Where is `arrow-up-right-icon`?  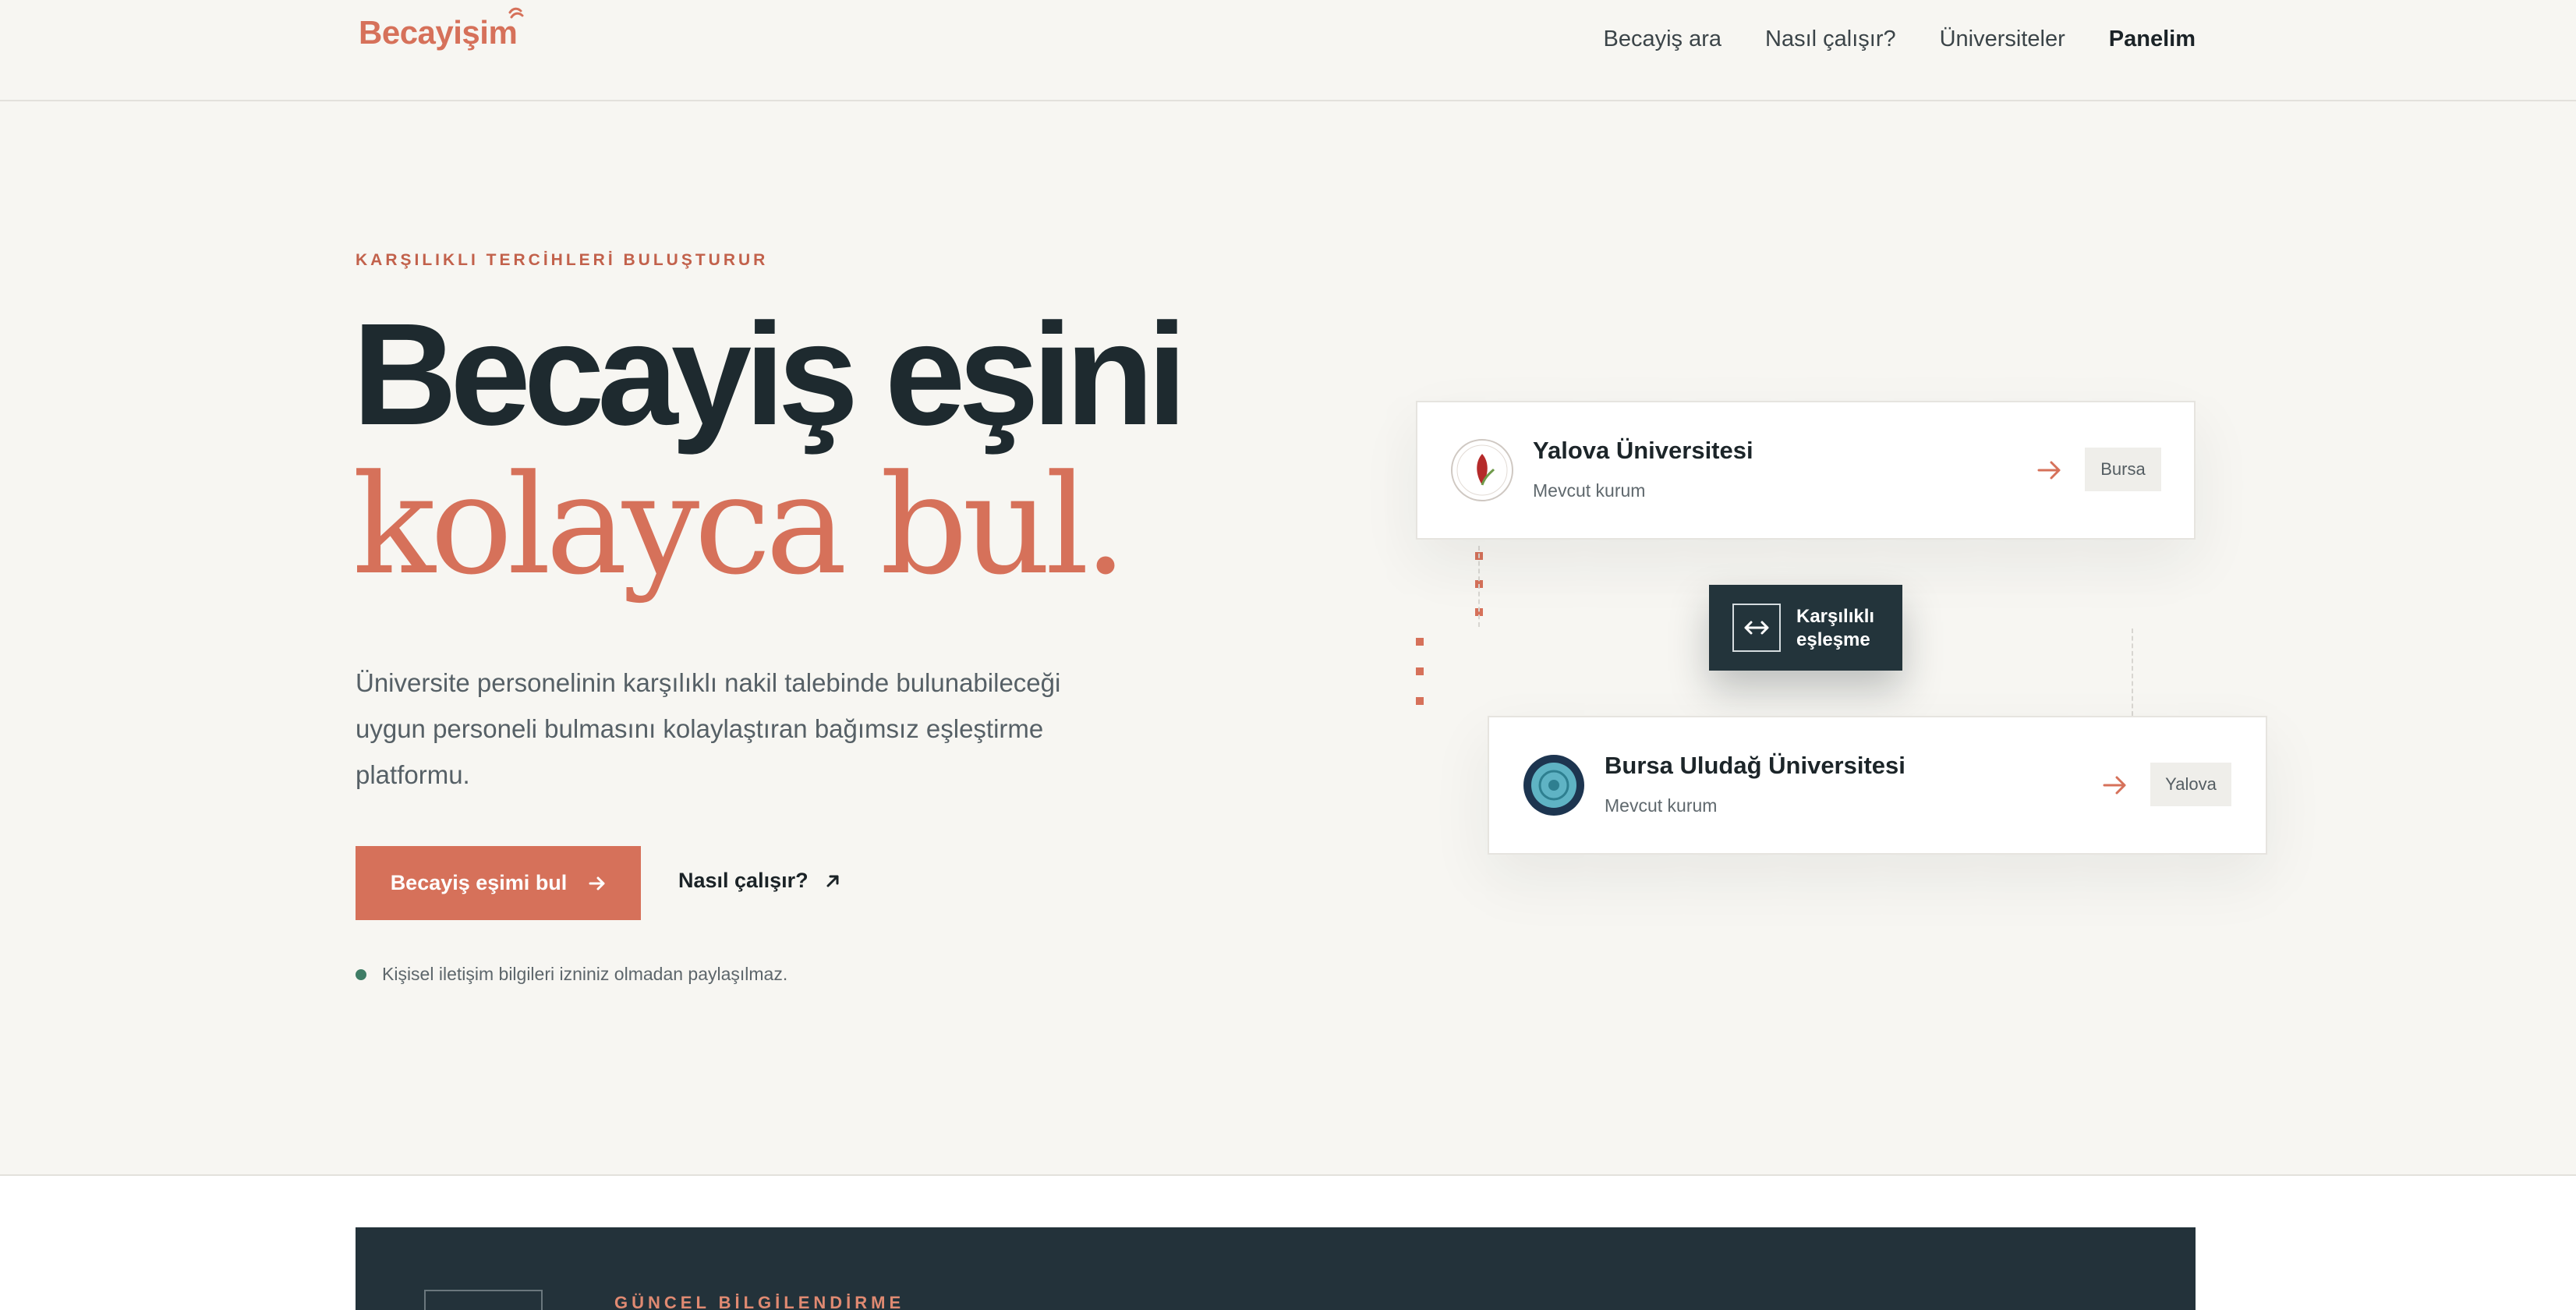 arrow-up-right-icon is located at coordinates (832, 881).